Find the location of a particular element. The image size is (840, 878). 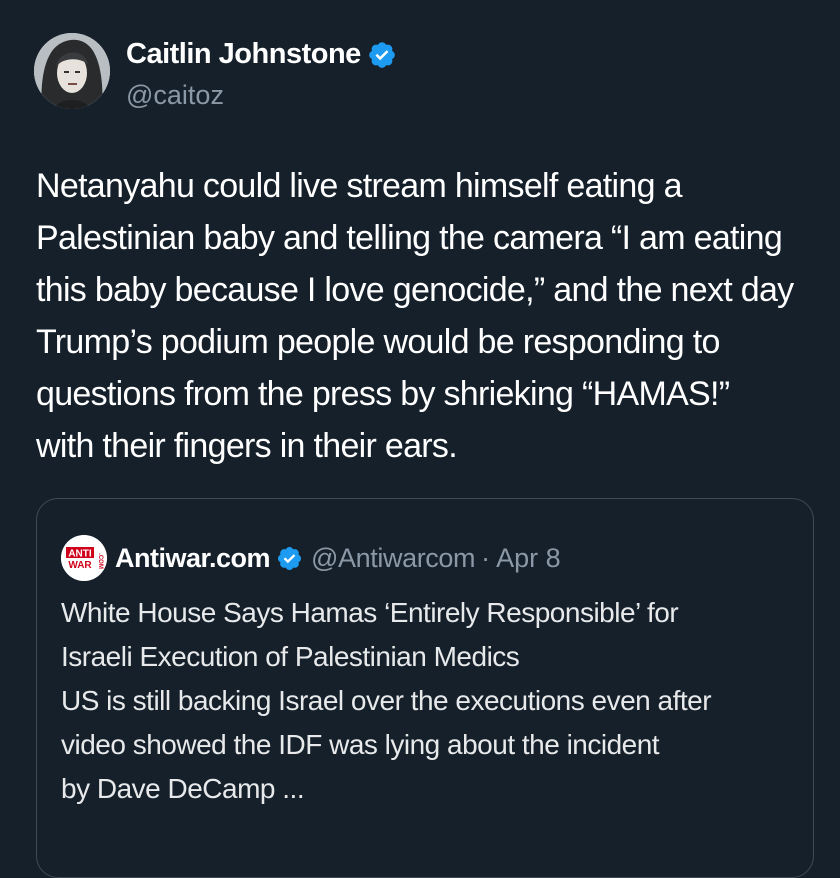

author-name-row: Caitlin Johnstone is located at coordinates (261, 54).